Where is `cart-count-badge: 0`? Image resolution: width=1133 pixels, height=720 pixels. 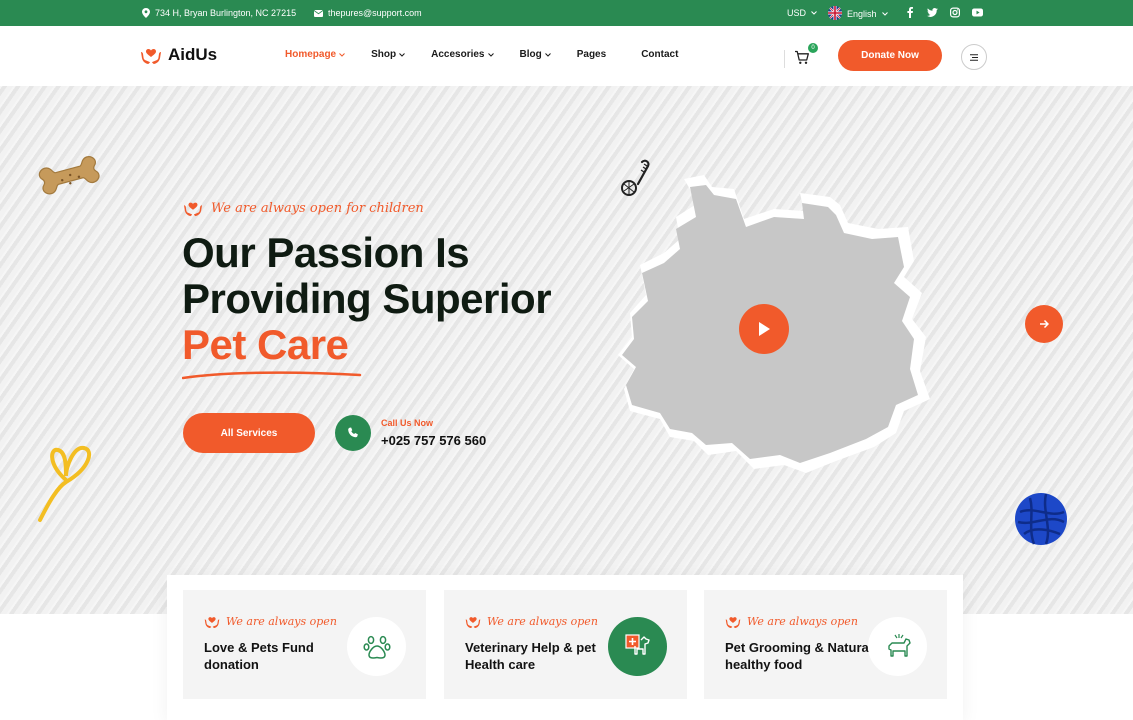 cart-count-badge: 0 is located at coordinates (813, 48).